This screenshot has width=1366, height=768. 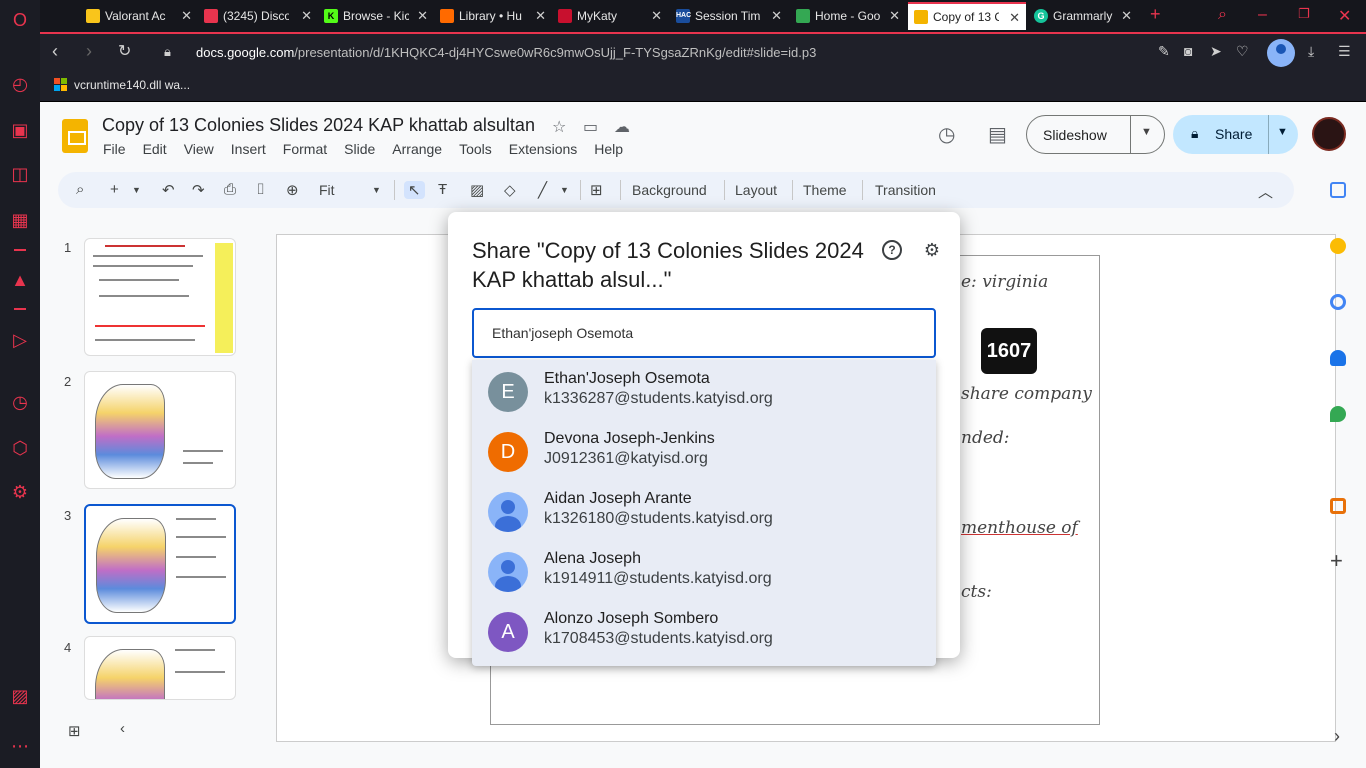 What do you see at coordinates (1262, 15) in the screenshot?
I see `minimize-icon: –` at bounding box center [1262, 15].